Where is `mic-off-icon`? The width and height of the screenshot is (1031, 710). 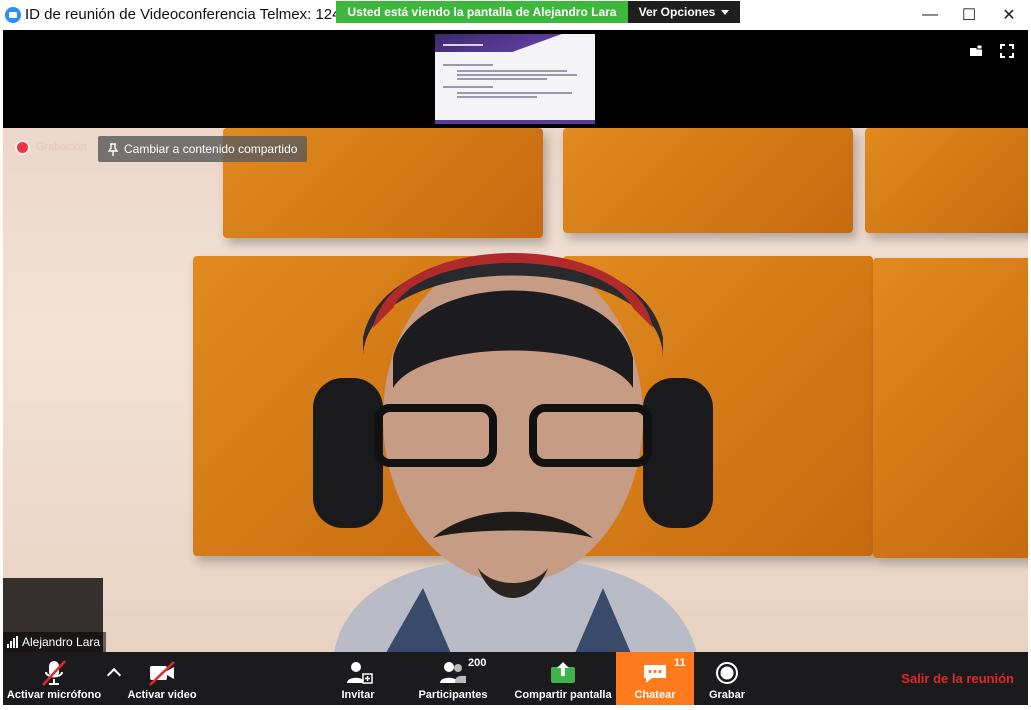 mic-off-icon is located at coordinates (54, 673).